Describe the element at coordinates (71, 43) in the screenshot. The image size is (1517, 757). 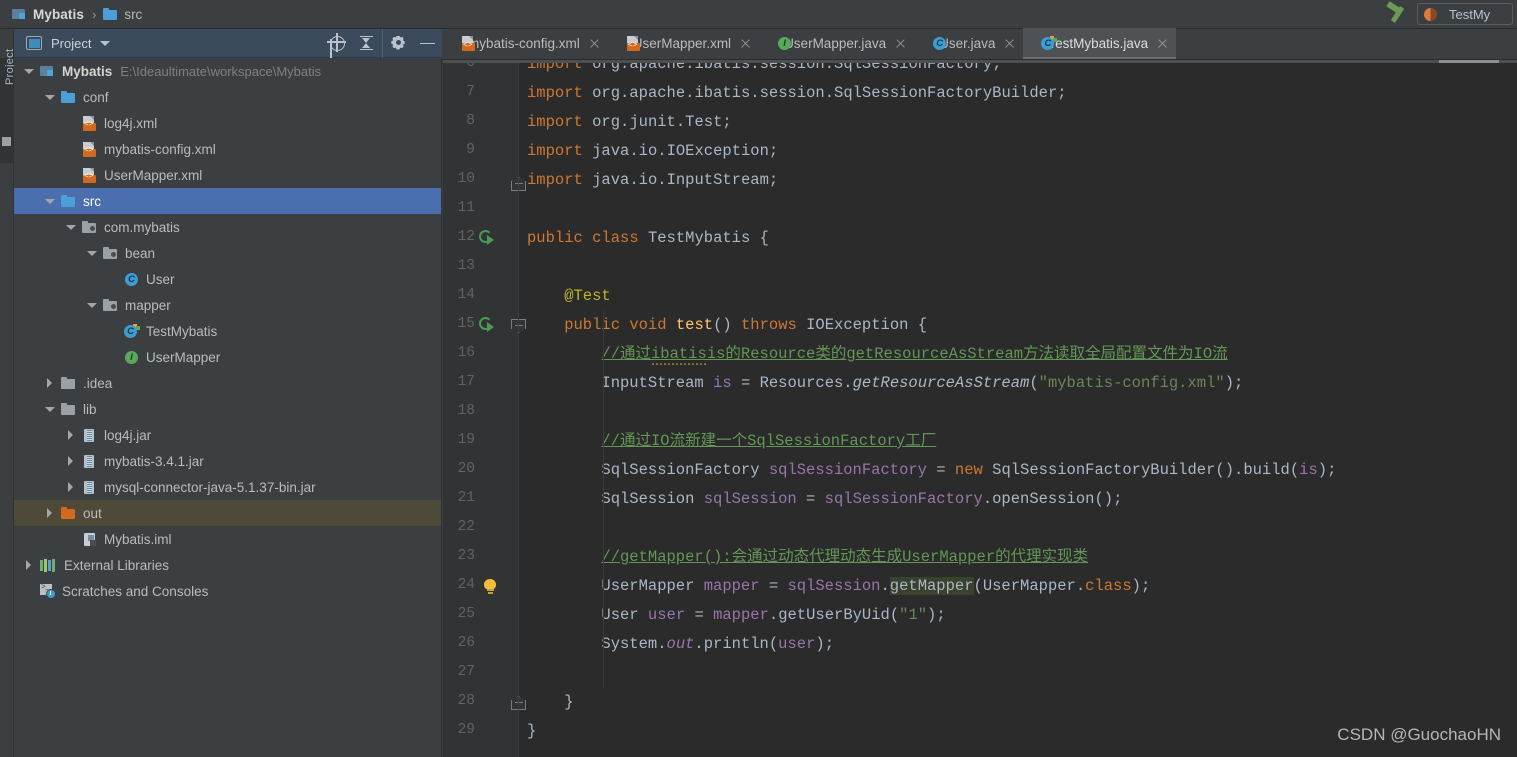
I see `project-window-title: Project` at that location.